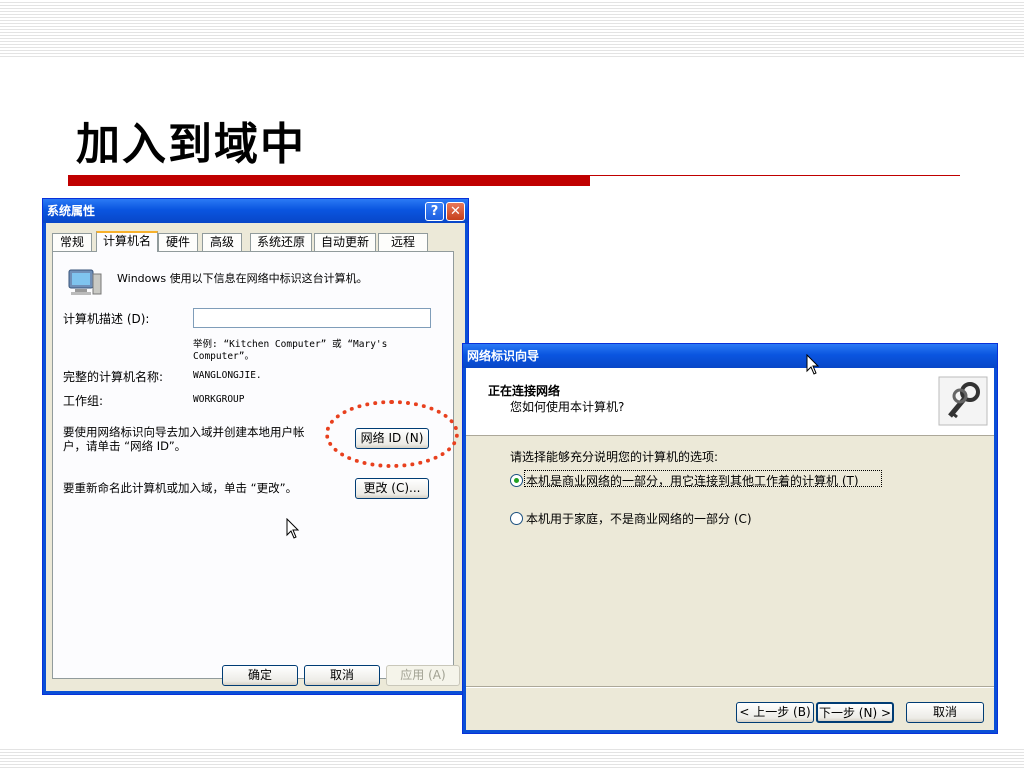  What do you see at coordinates (281, 242) in the screenshot?
I see `tab-system-restore: 系统还原` at bounding box center [281, 242].